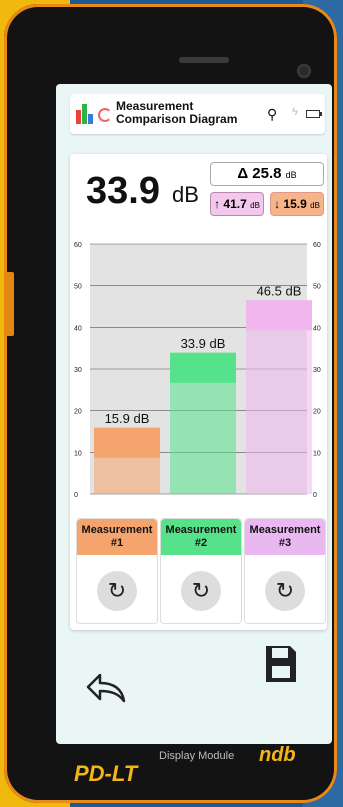 The image size is (343, 807). I want to click on y-tick-left: 40, so click(78, 328).